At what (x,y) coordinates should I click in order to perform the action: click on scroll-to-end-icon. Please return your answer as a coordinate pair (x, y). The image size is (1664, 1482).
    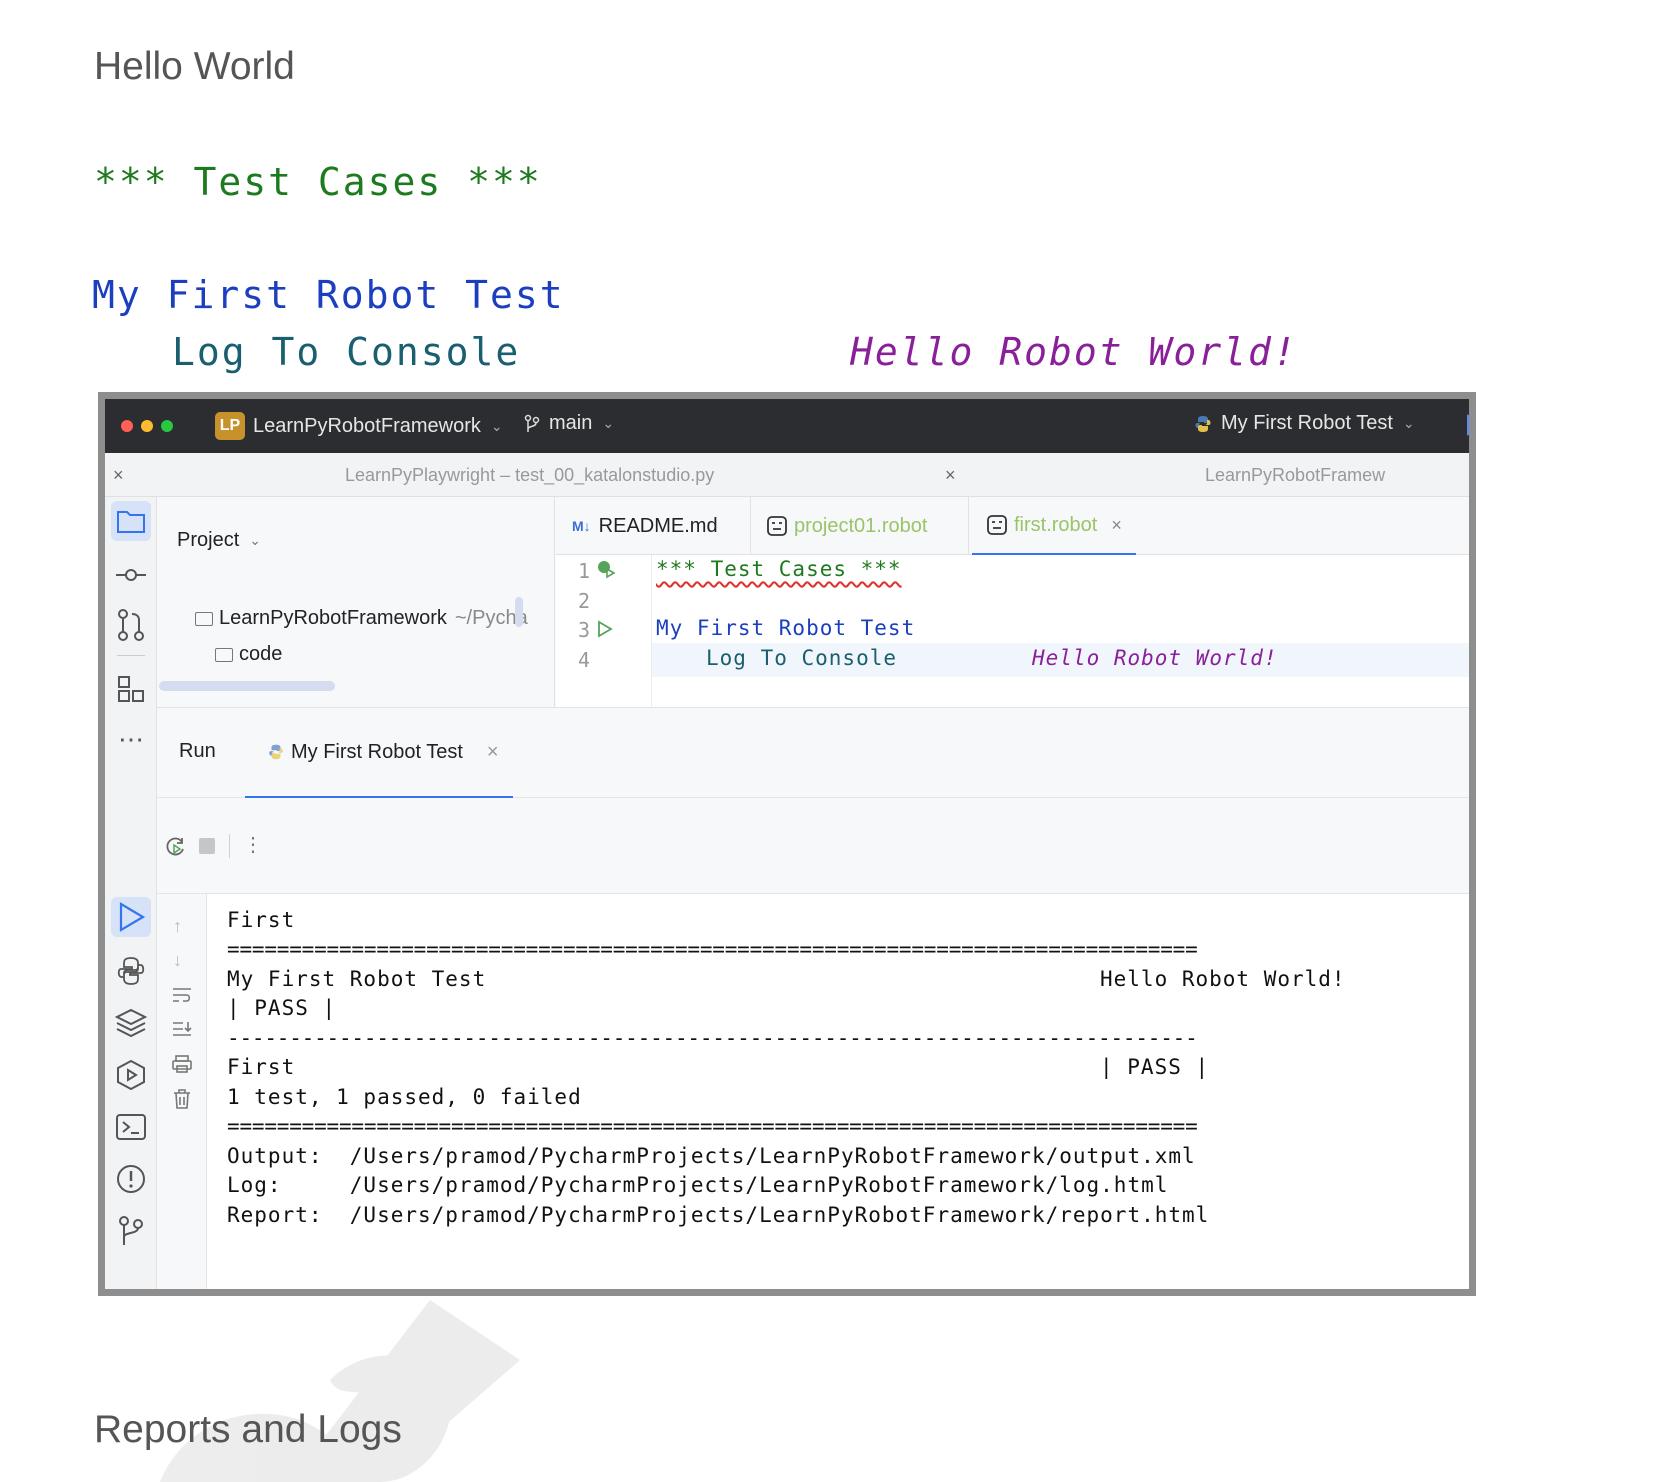
    Looking at the image, I should click on (182, 1029).